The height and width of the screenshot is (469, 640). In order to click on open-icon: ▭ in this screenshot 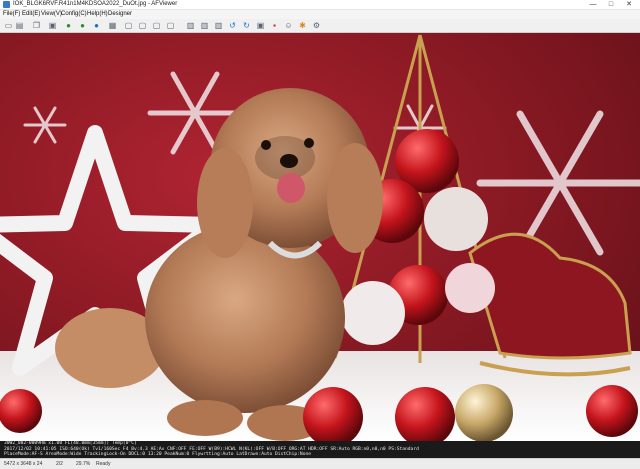, I will do `click(8, 25)`.